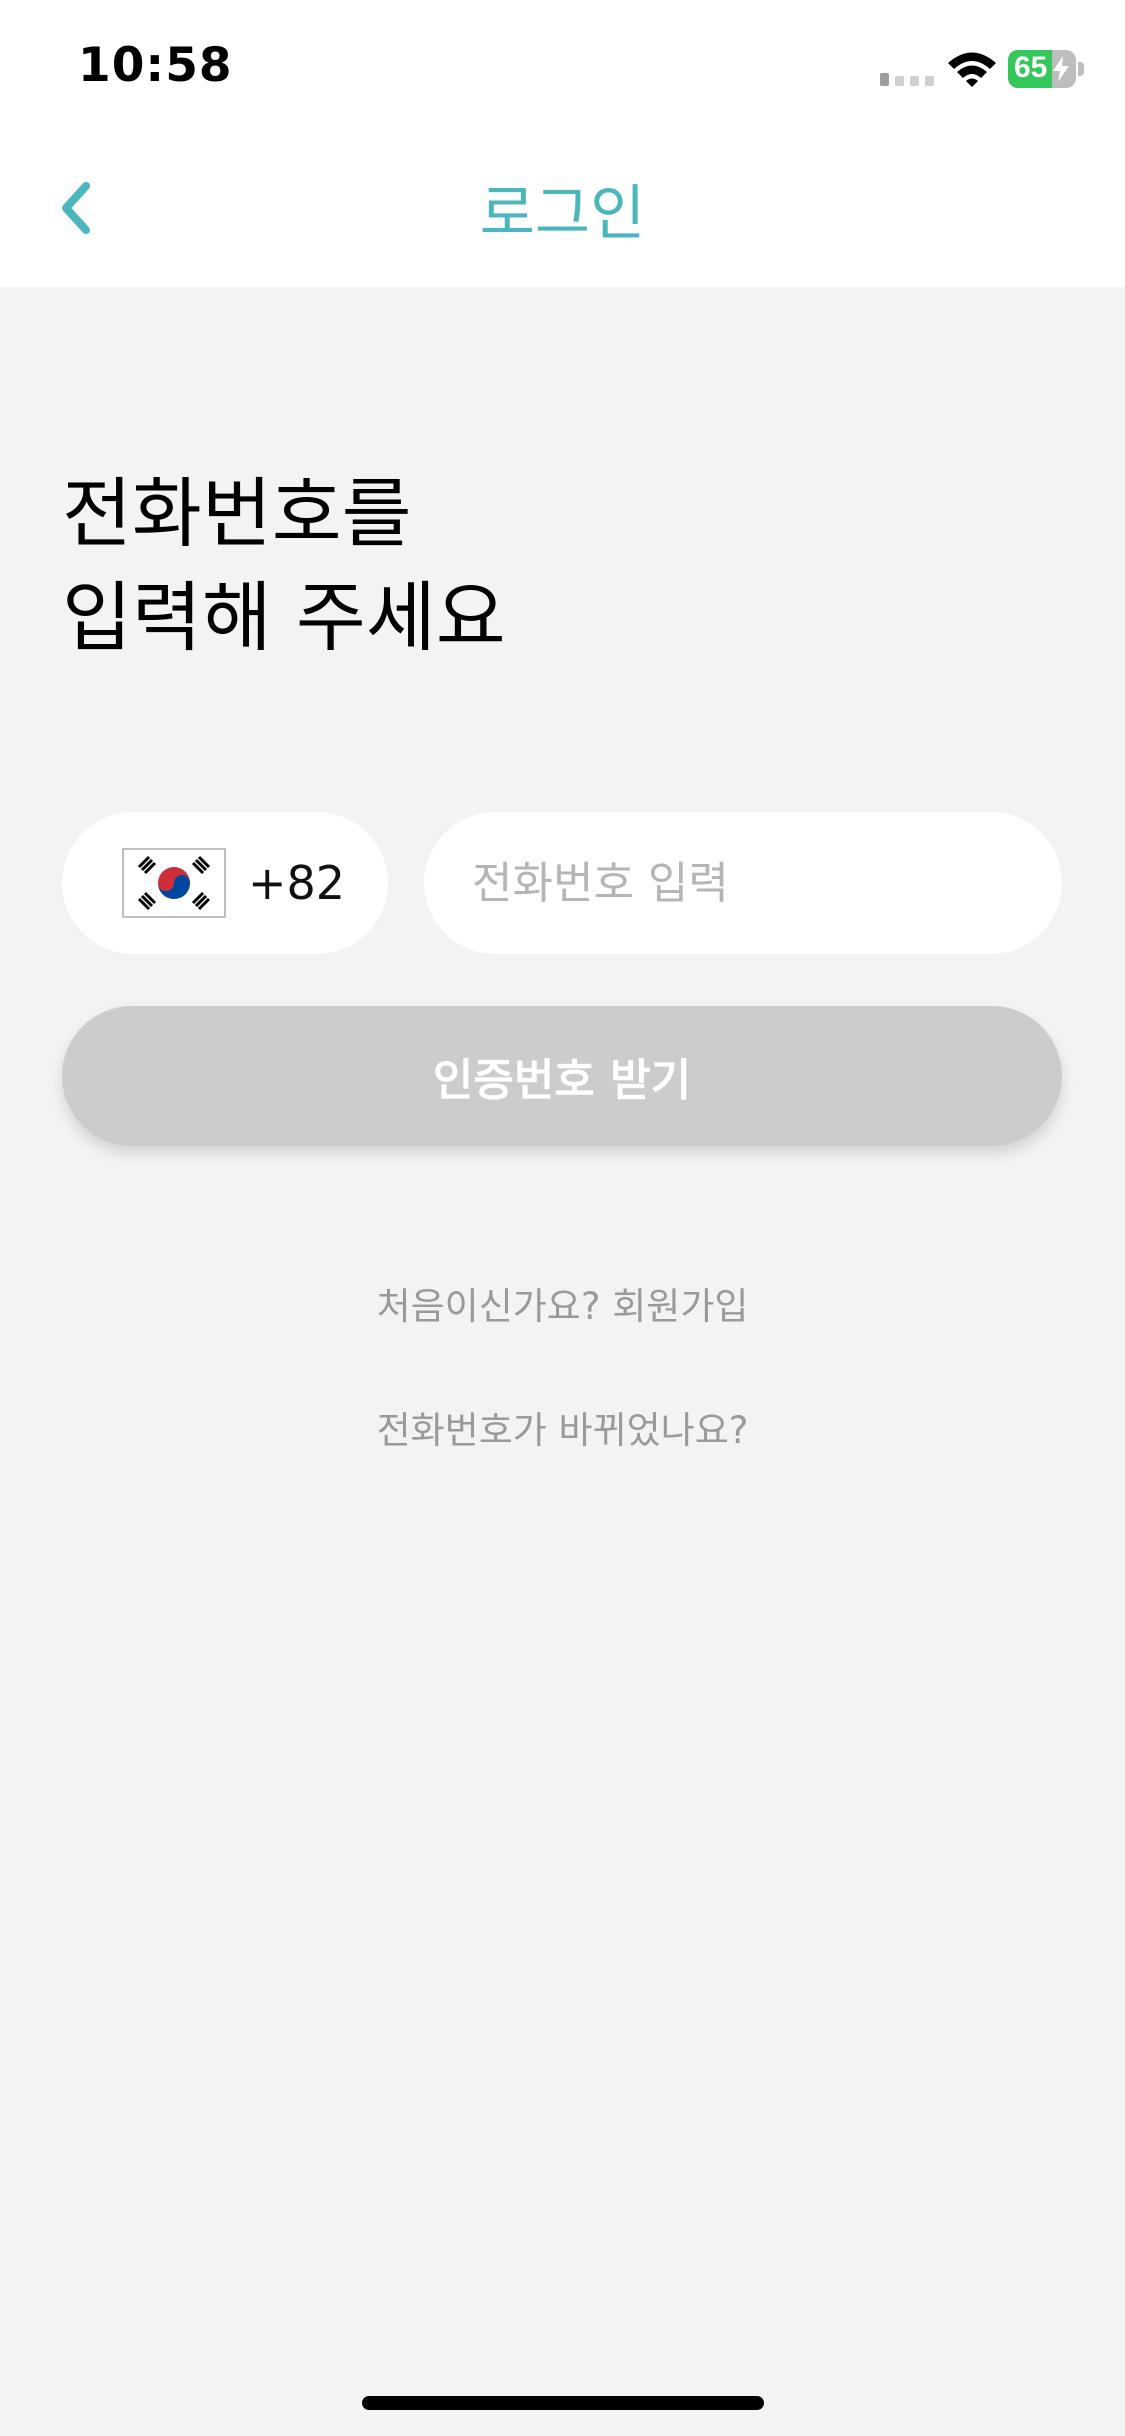 This screenshot has height=2436, width=1125. Describe the element at coordinates (563, 2403) in the screenshot. I see `home-indicator` at that location.